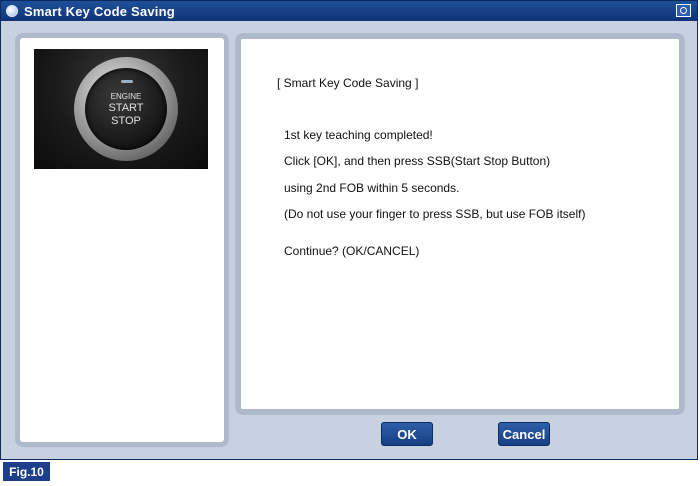 The image size is (700, 486). I want to click on window-title: Smart Key Code Saving, so click(99, 11).